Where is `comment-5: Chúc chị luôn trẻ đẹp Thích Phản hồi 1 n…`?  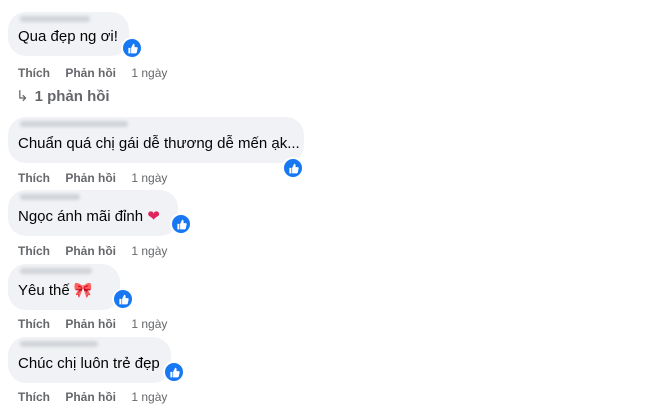
comment-5: Chúc chị luôn trẻ đẹp Thích Phản hồi 1 n… is located at coordinates (96, 370).